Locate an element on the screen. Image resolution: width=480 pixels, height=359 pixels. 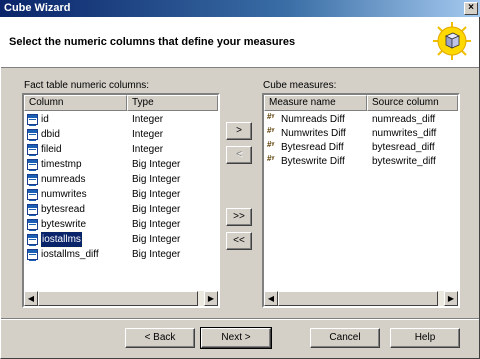
add-all-columns-button: >> is located at coordinates (239, 217).